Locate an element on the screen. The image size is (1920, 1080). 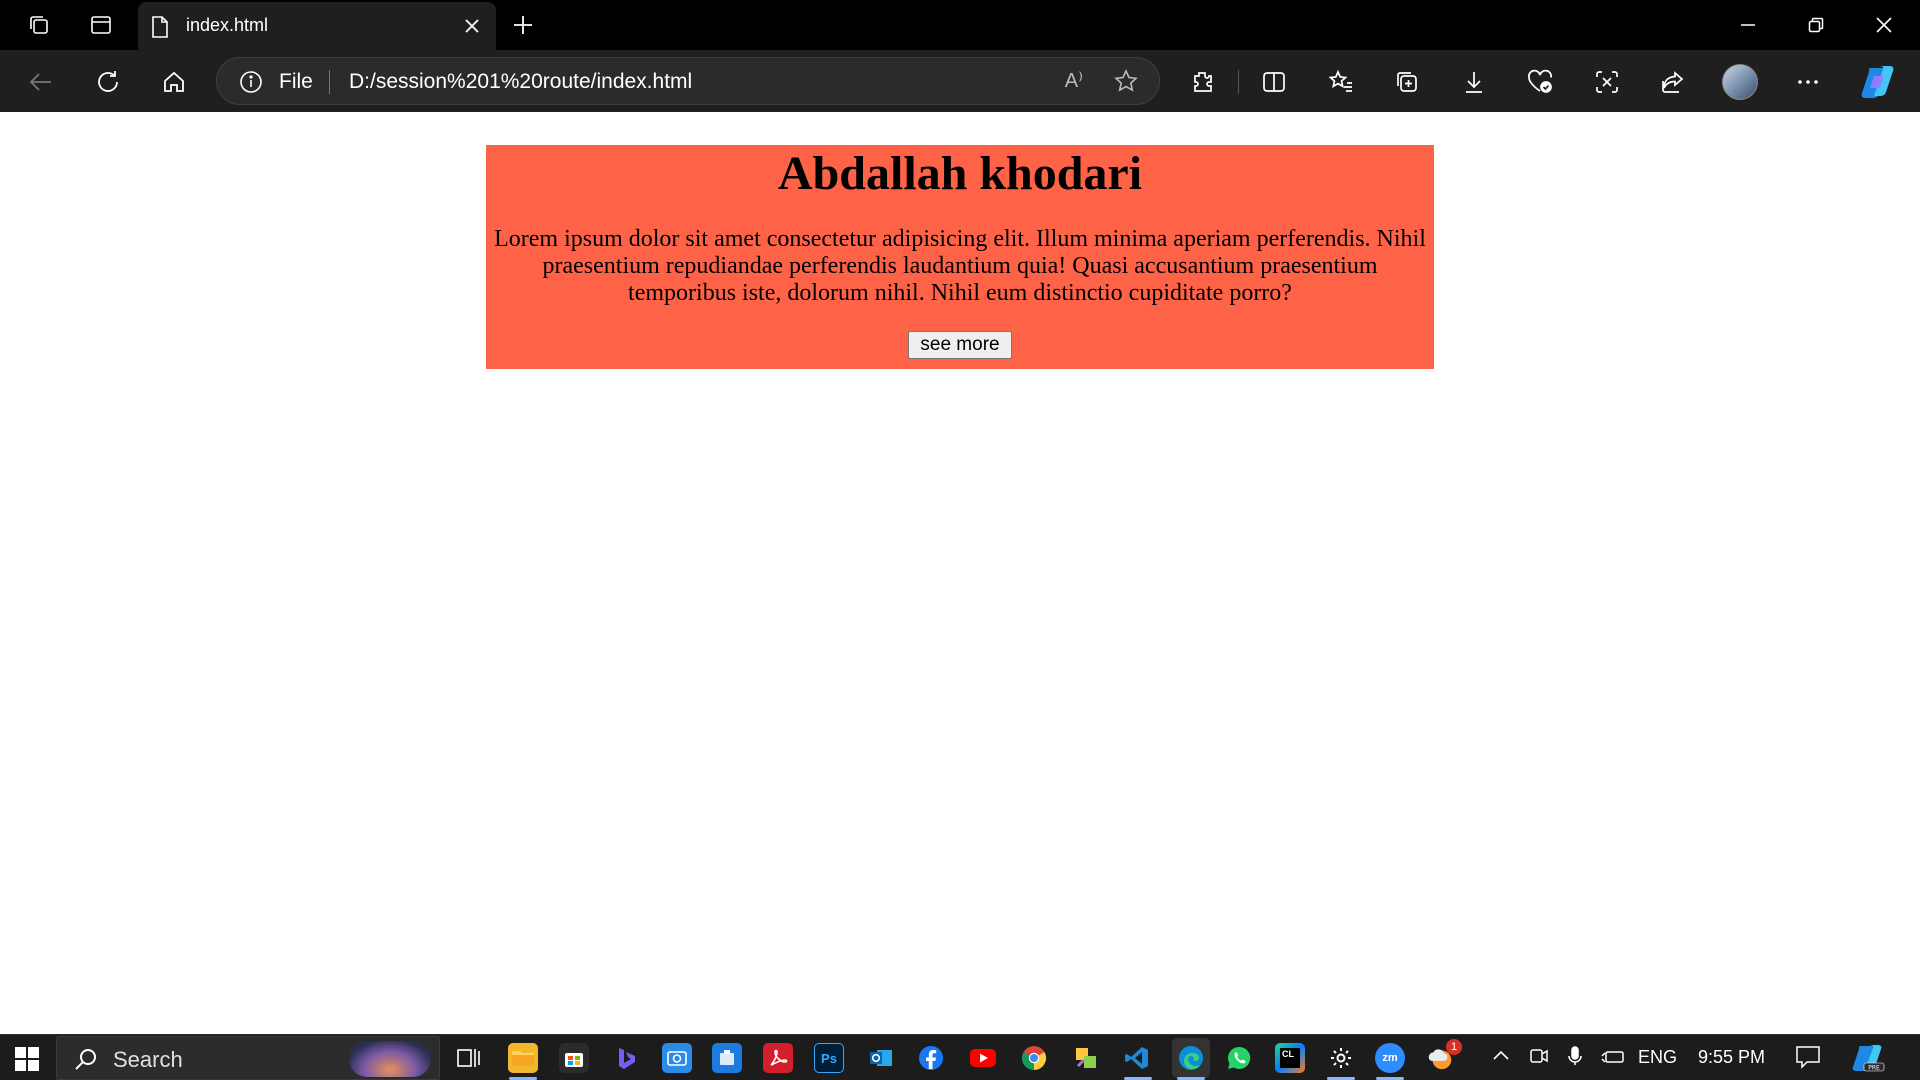
company-portal-icon is located at coordinates (727, 1058).